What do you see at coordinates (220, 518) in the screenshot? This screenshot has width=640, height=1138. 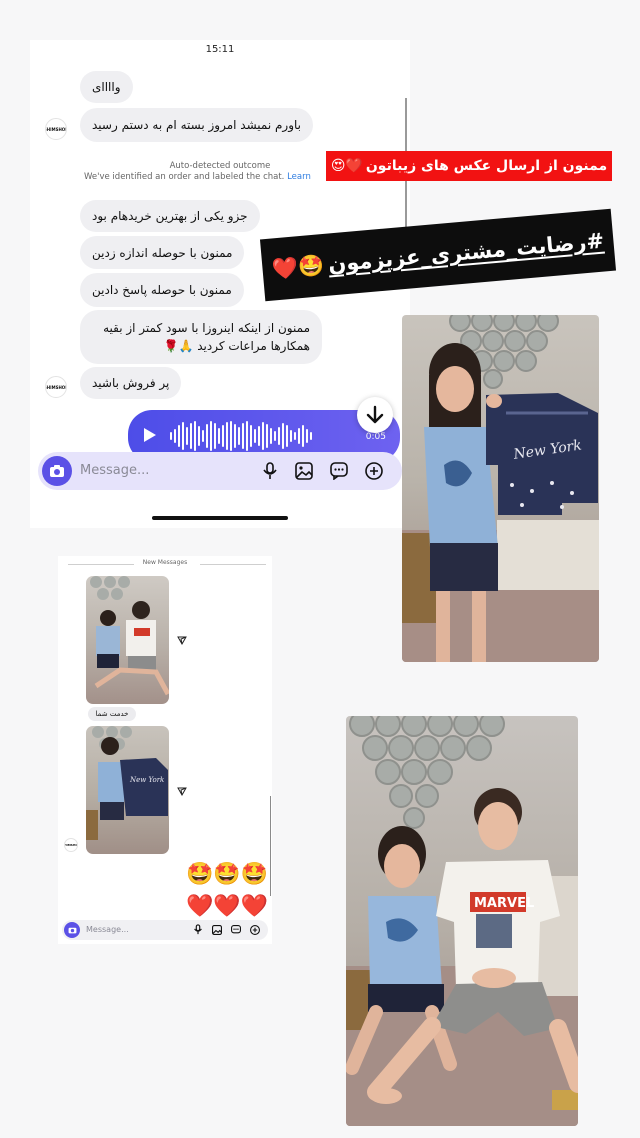 I see `home-indicator` at bounding box center [220, 518].